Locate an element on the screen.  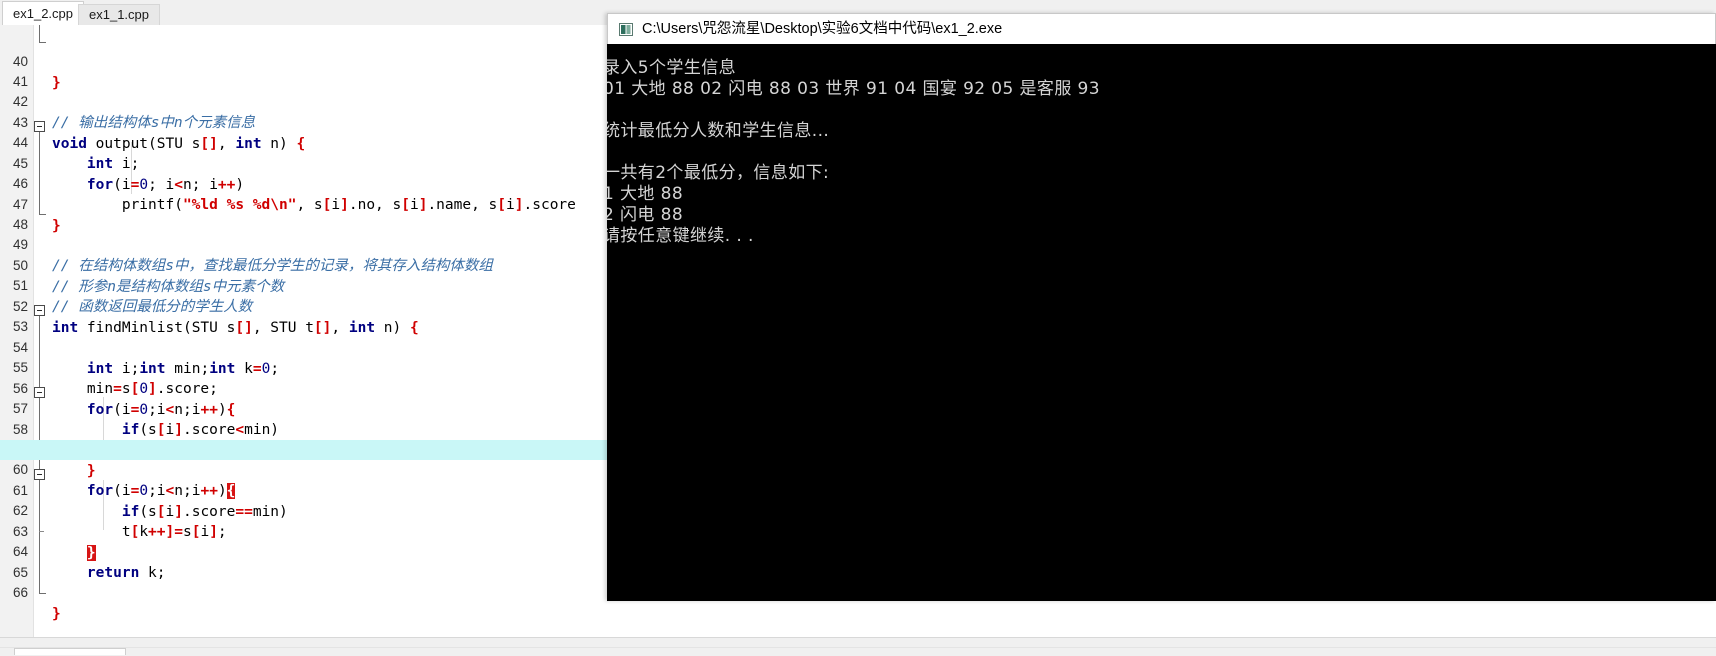
tab-ex1_1-cpp: ex1_1.cpp is located at coordinates (119, 14).